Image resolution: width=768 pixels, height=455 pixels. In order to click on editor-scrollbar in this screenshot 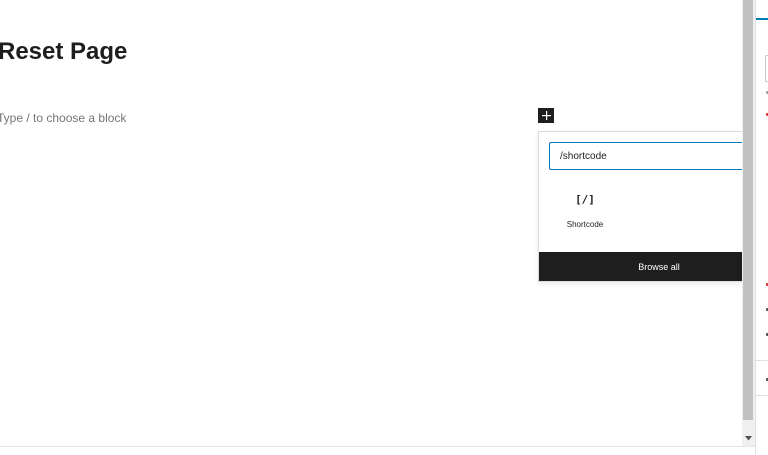, I will do `click(748, 223)`.